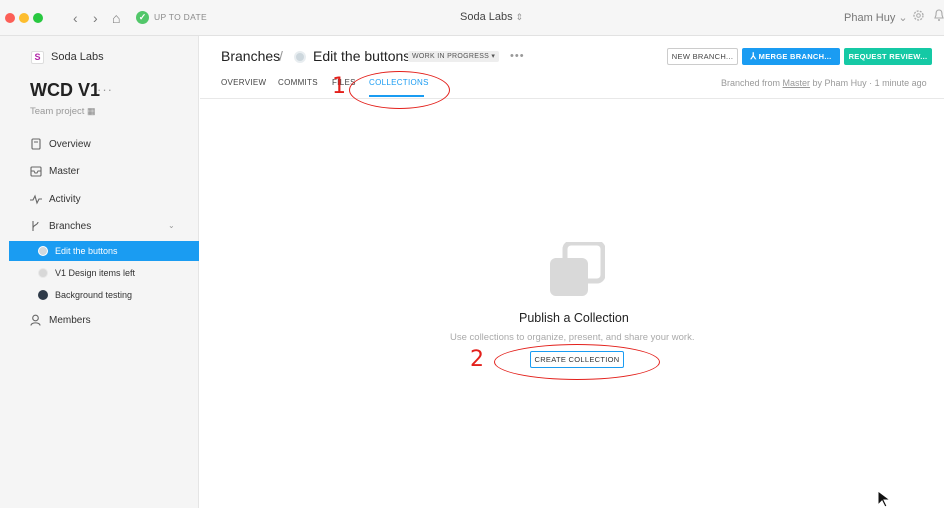  I want to click on back-arrow-icon: ‹, so click(75, 18).